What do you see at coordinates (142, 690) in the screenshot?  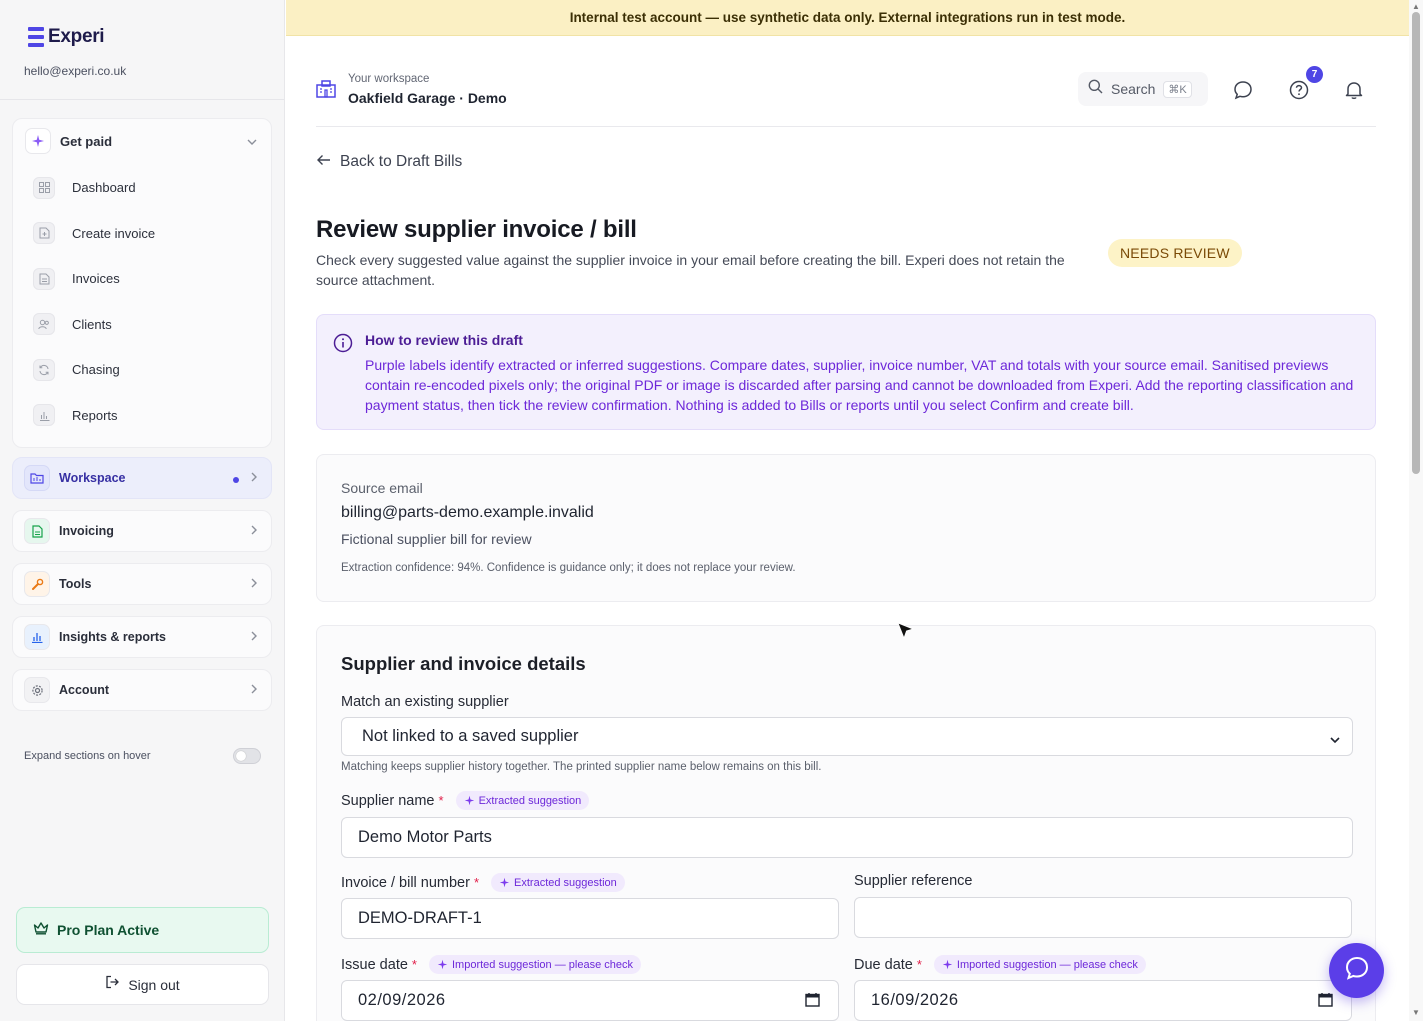 I see `sidebar-item-account: Account` at bounding box center [142, 690].